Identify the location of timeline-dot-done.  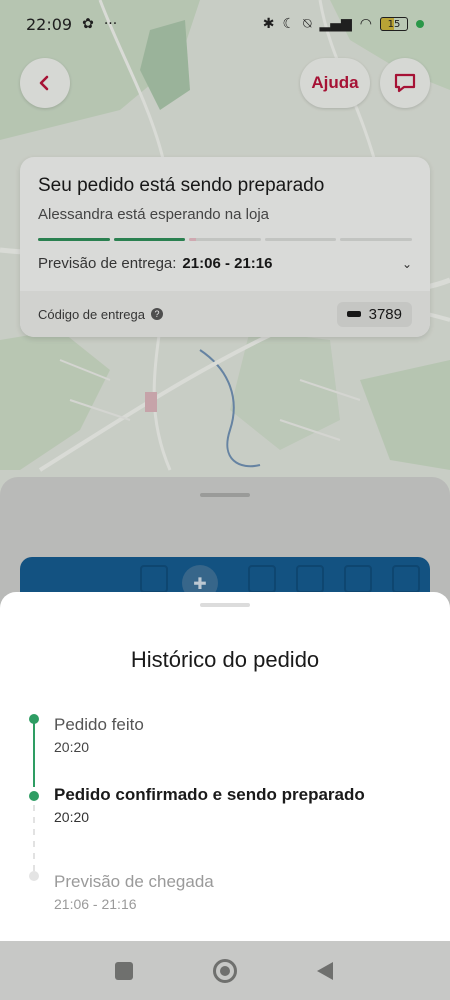
(34, 719).